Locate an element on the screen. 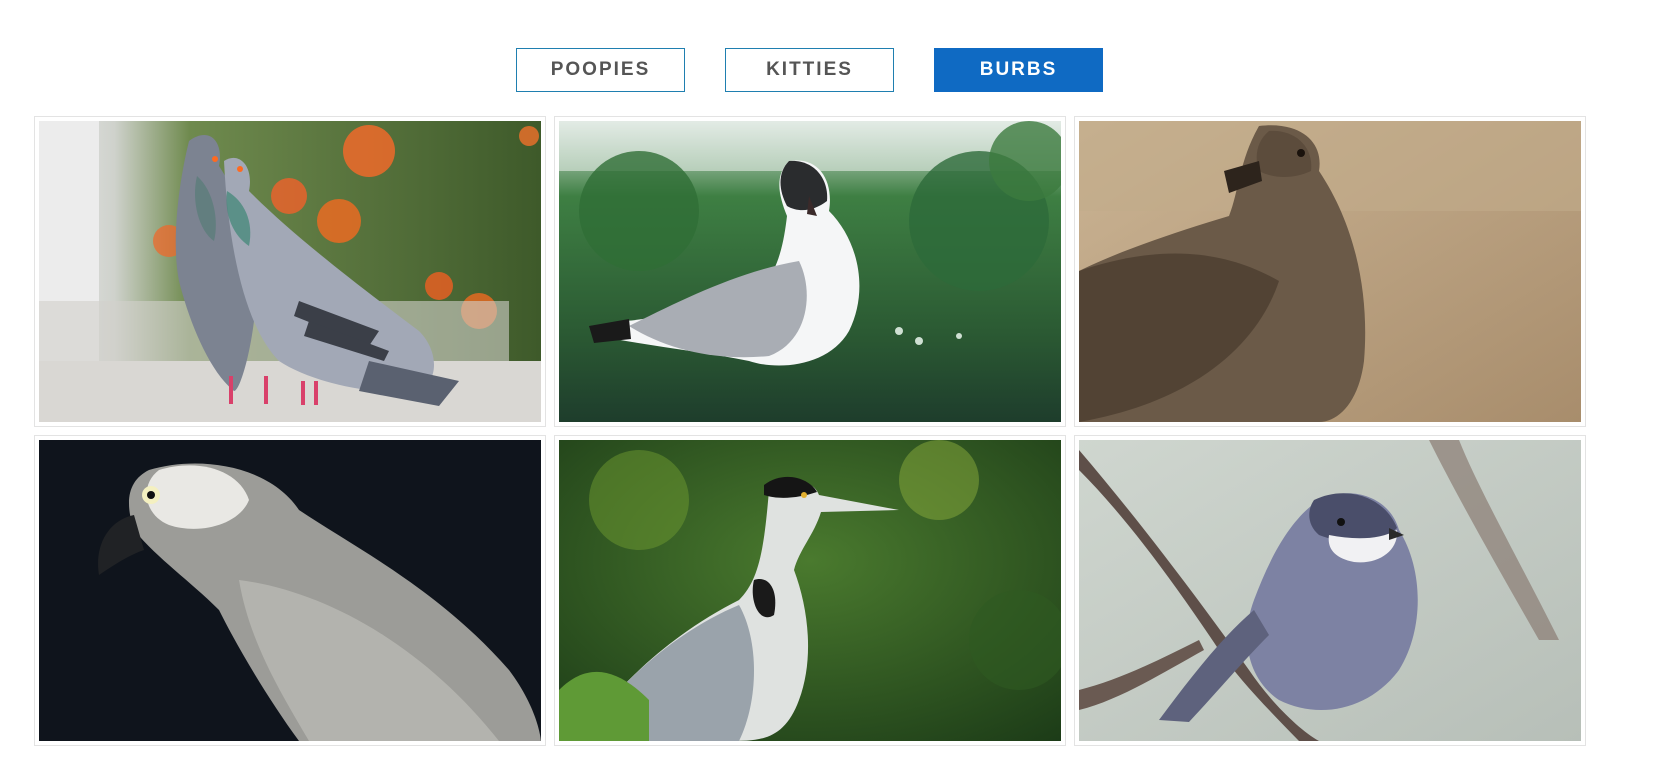 This screenshot has width=1661, height=762. filter-button-burbs: BURBS is located at coordinates (1018, 70).